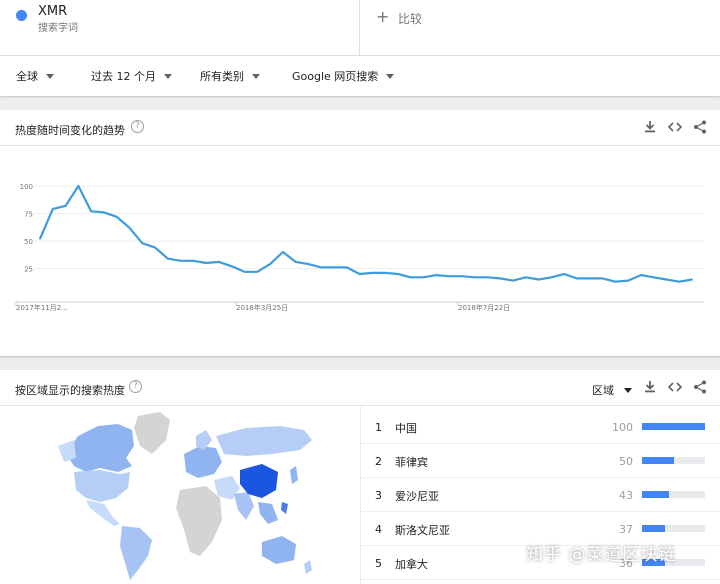 Image resolution: width=720 pixels, height=584 pixels. What do you see at coordinates (123, 76) in the screenshot?
I see `time-filter-label: 过去 12 个月` at bounding box center [123, 76].